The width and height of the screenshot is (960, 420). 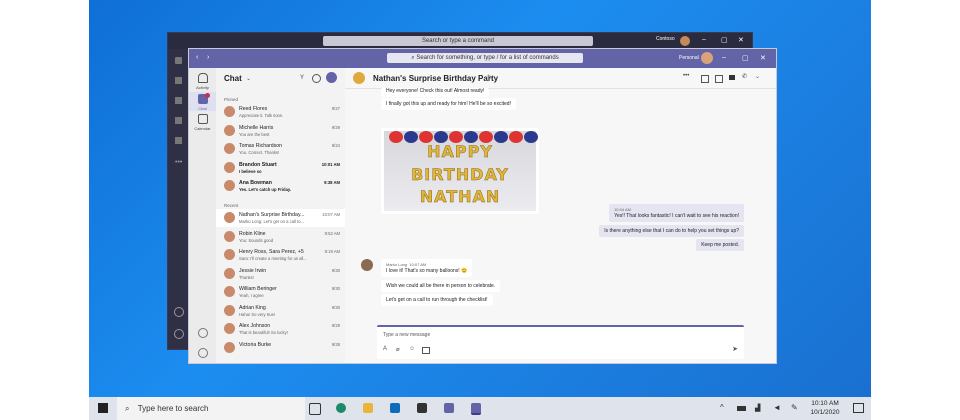 What do you see at coordinates (179, 334) in the screenshot?
I see `background-settings-icon` at bounding box center [179, 334].